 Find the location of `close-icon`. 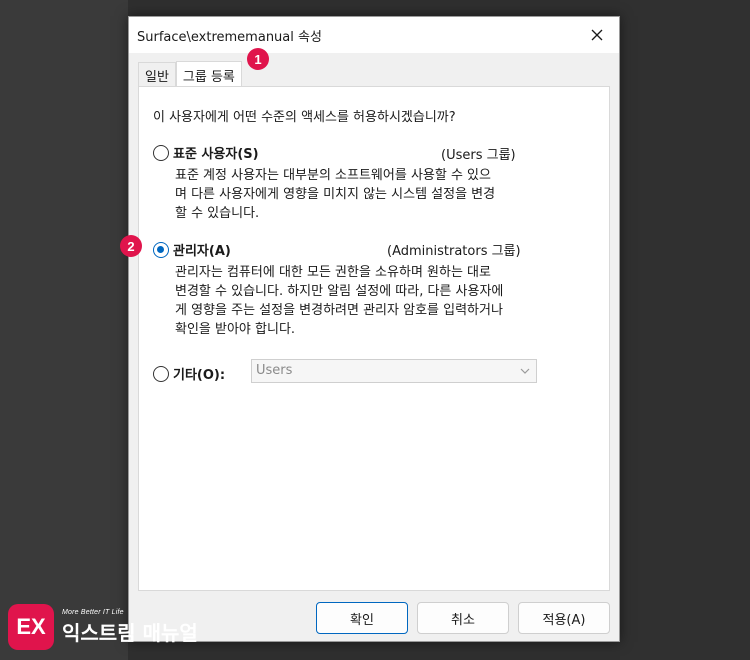

close-icon is located at coordinates (597, 35).